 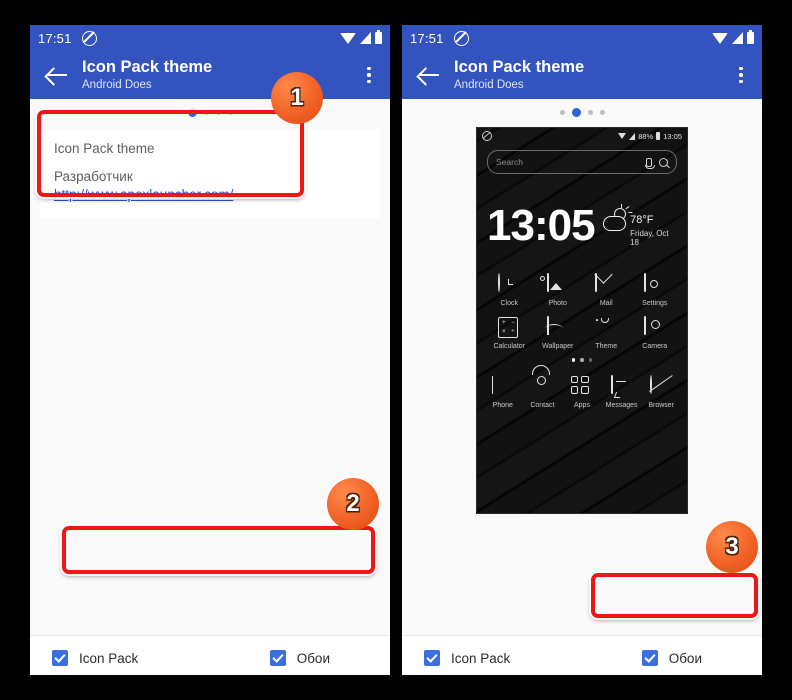 What do you see at coordinates (654, 327) in the screenshot?
I see `camera-icon` at bounding box center [654, 327].